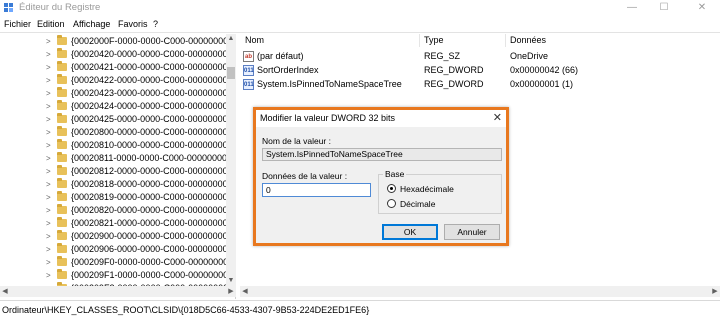 Image resolution: width=720 pixels, height=318 pixels. Describe the element at coordinates (360, 24) in the screenshot. I see `menu-bar: Fichier Edition Affichage Favoris ?` at that location.